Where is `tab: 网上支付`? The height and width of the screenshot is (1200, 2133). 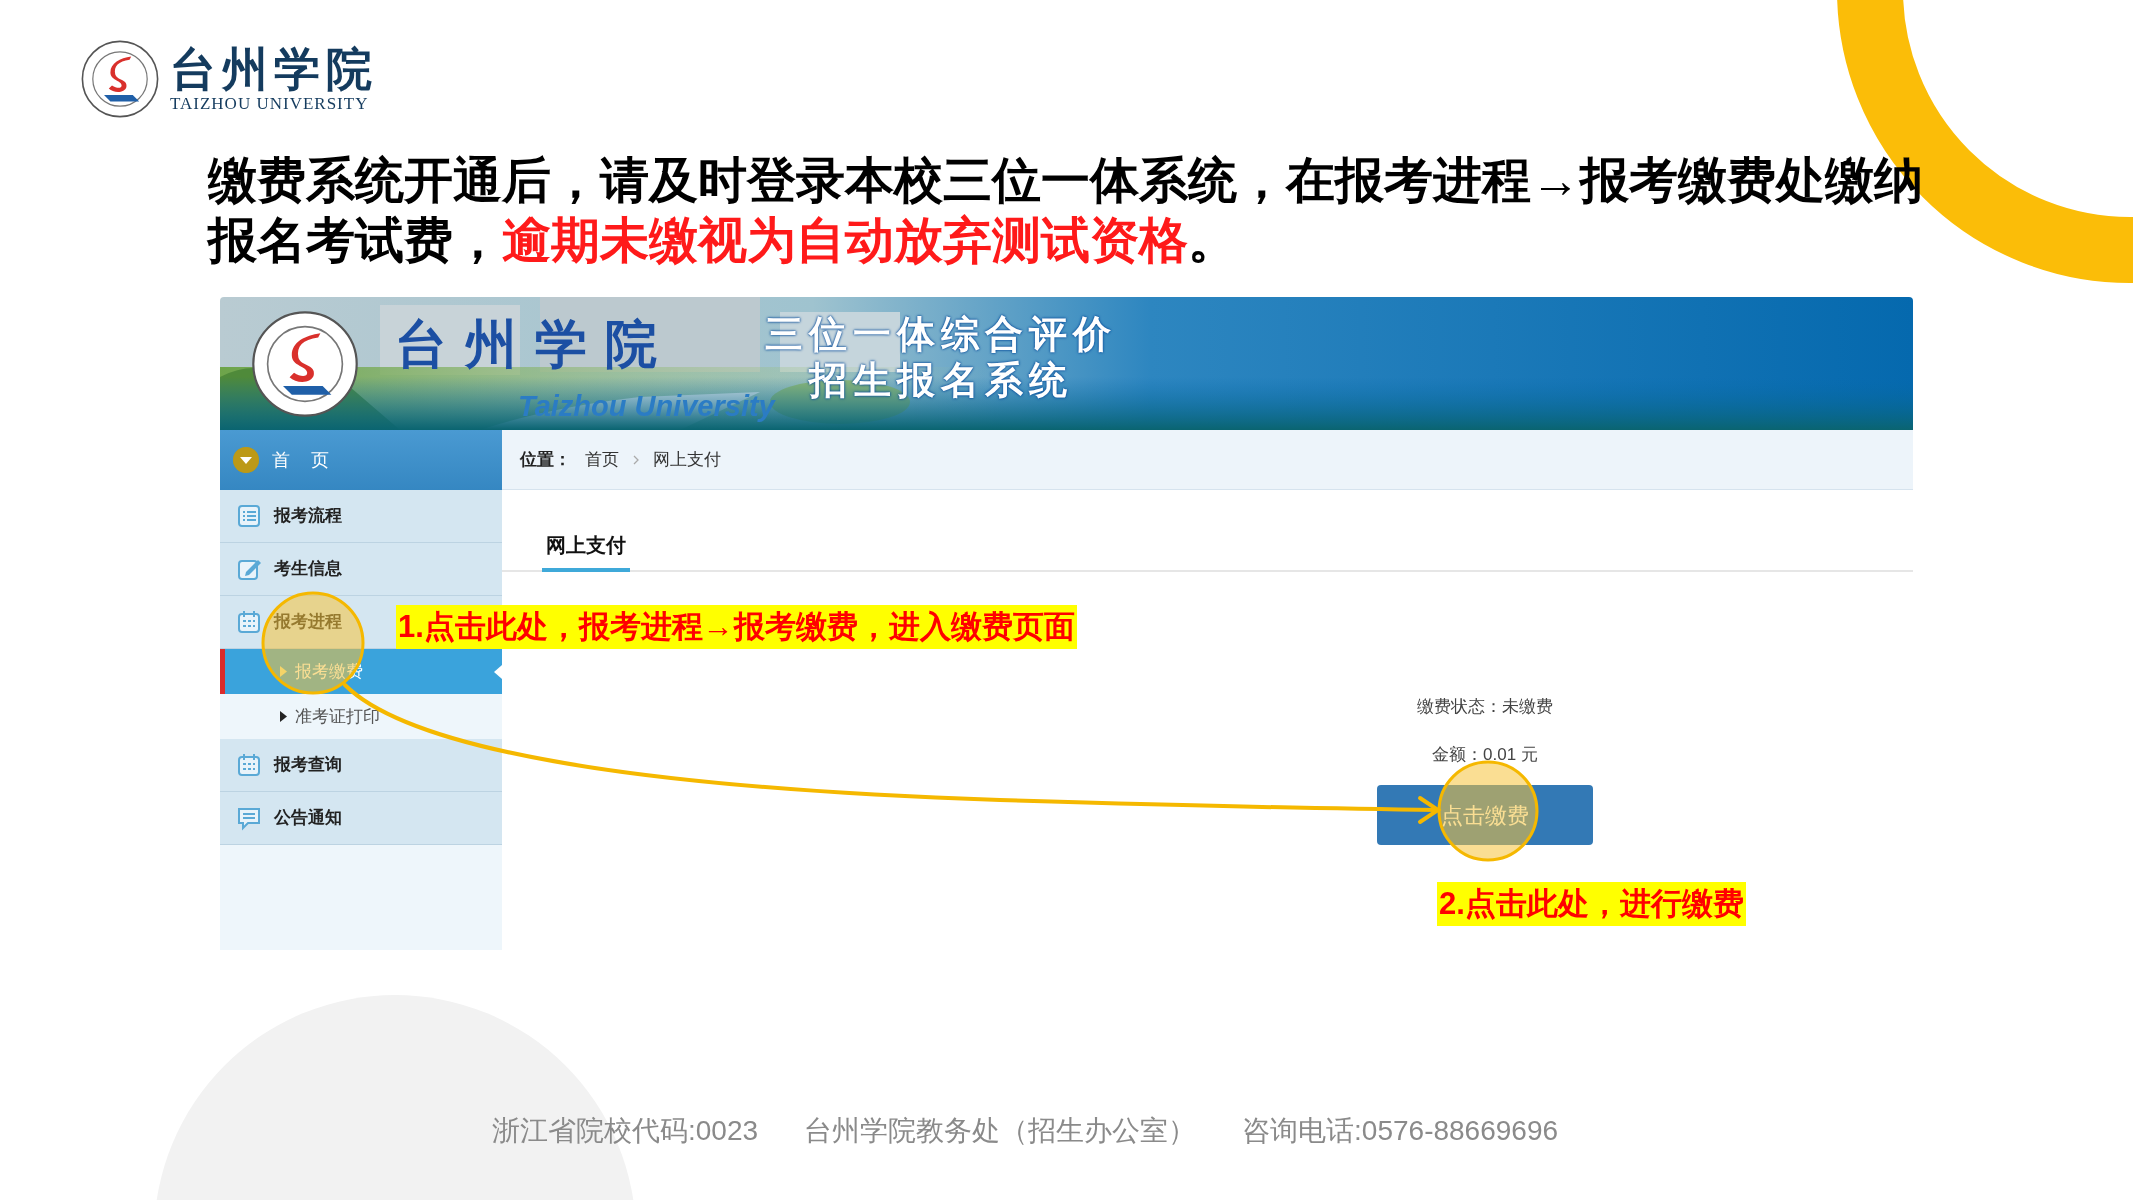 tab: 网上支付 is located at coordinates (586, 551).